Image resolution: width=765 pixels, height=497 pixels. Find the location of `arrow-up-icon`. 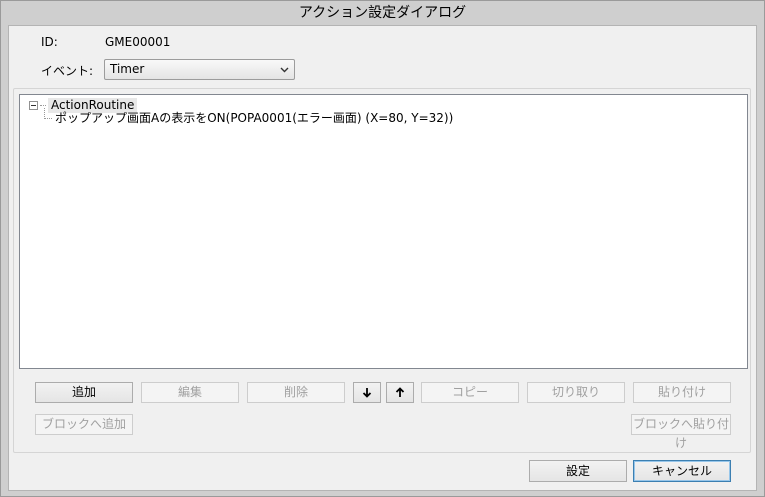

arrow-up-icon is located at coordinates (400, 392).